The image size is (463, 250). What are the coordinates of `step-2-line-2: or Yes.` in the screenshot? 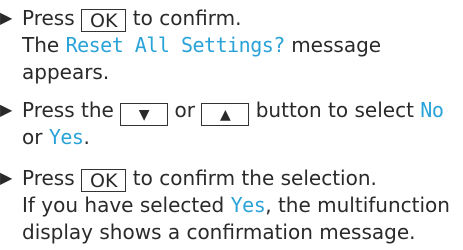 It's located at (56, 137).